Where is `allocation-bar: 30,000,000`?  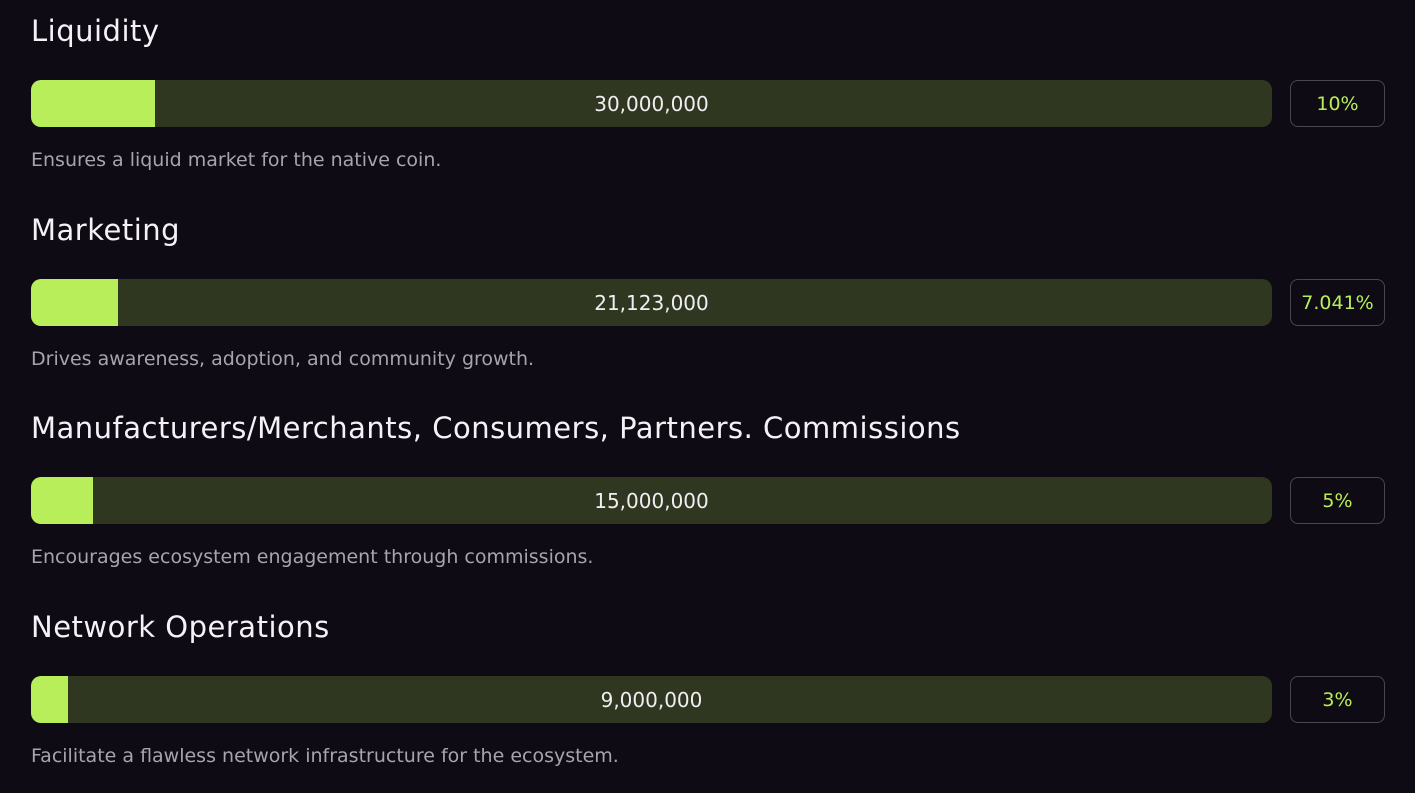
allocation-bar: 30,000,000 is located at coordinates (651, 103).